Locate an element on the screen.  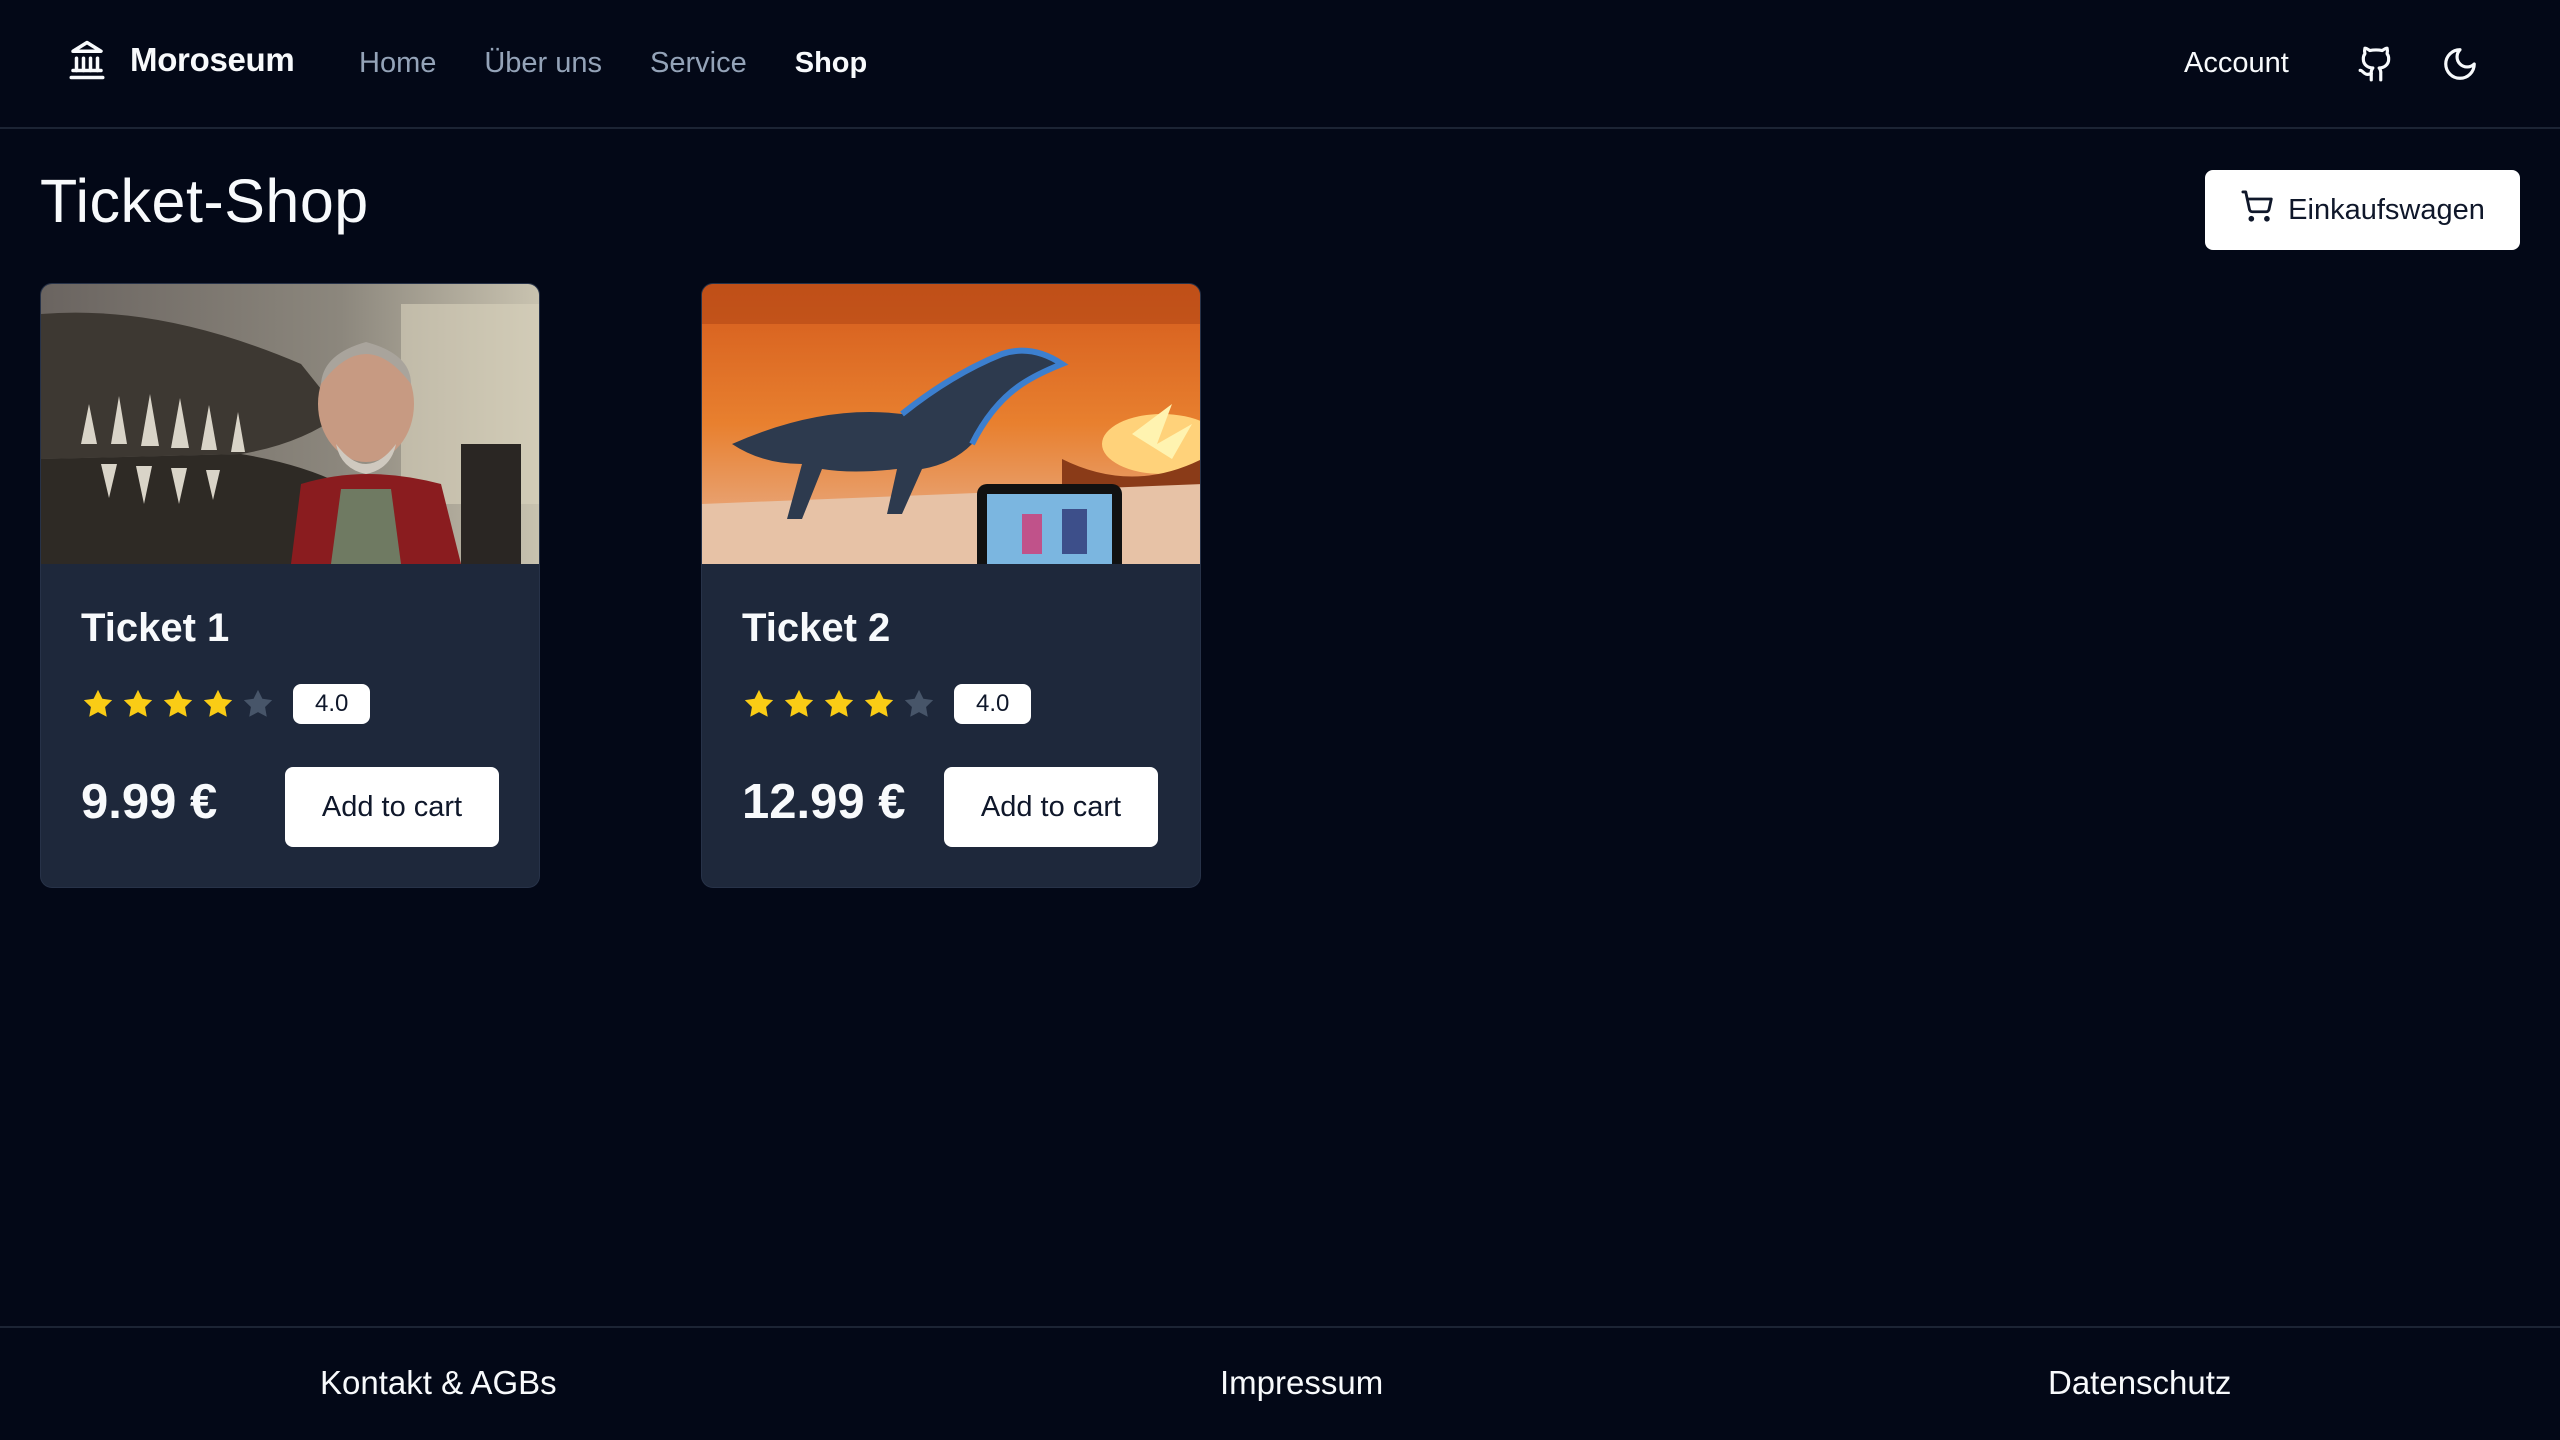
brand-name: Moroseum is located at coordinates (212, 59).